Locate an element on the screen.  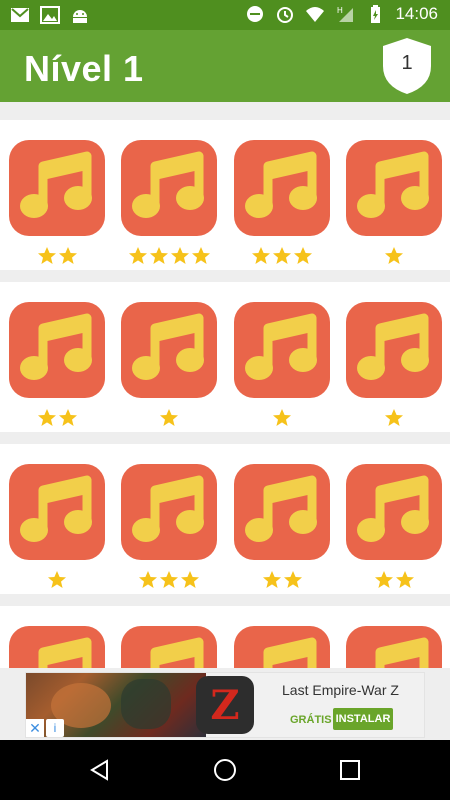
recents-icon is located at coordinates (350, 770).